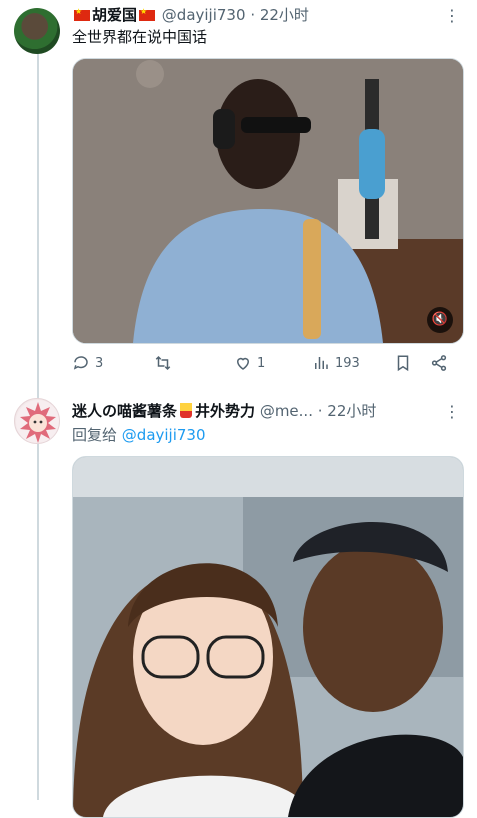  I want to click on reply-button: 3, so click(87, 363).